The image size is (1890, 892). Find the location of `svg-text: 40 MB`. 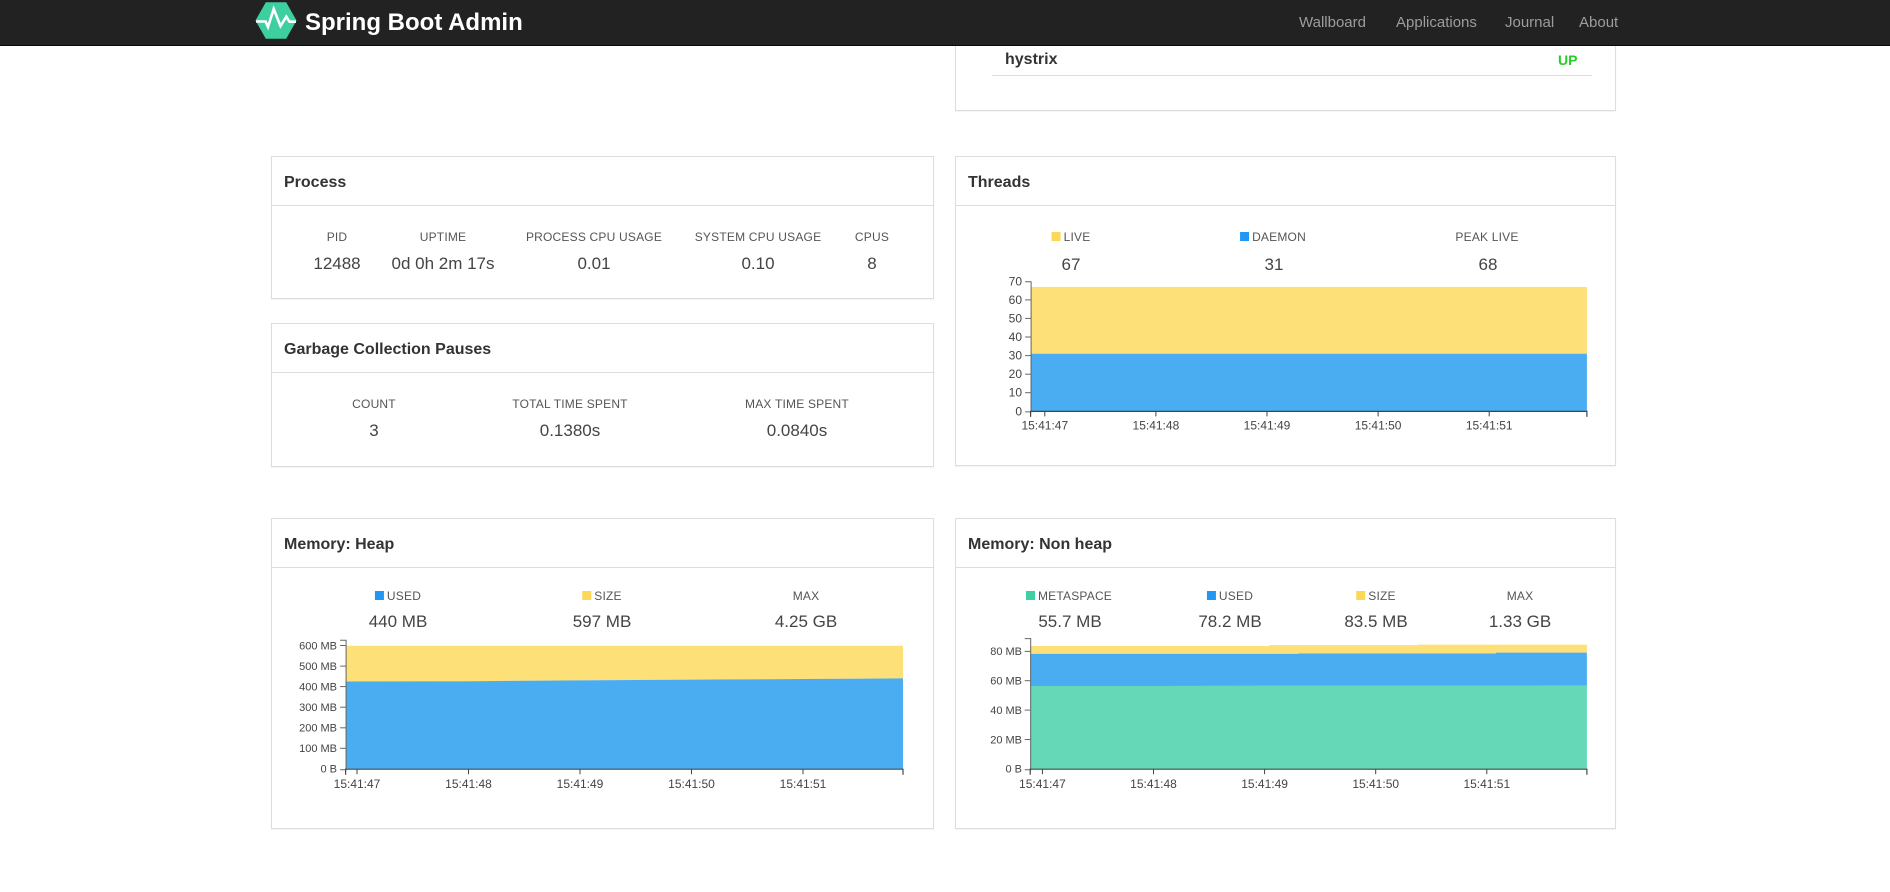

svg-text: 40 MB is located at coordinates (1006, 711).